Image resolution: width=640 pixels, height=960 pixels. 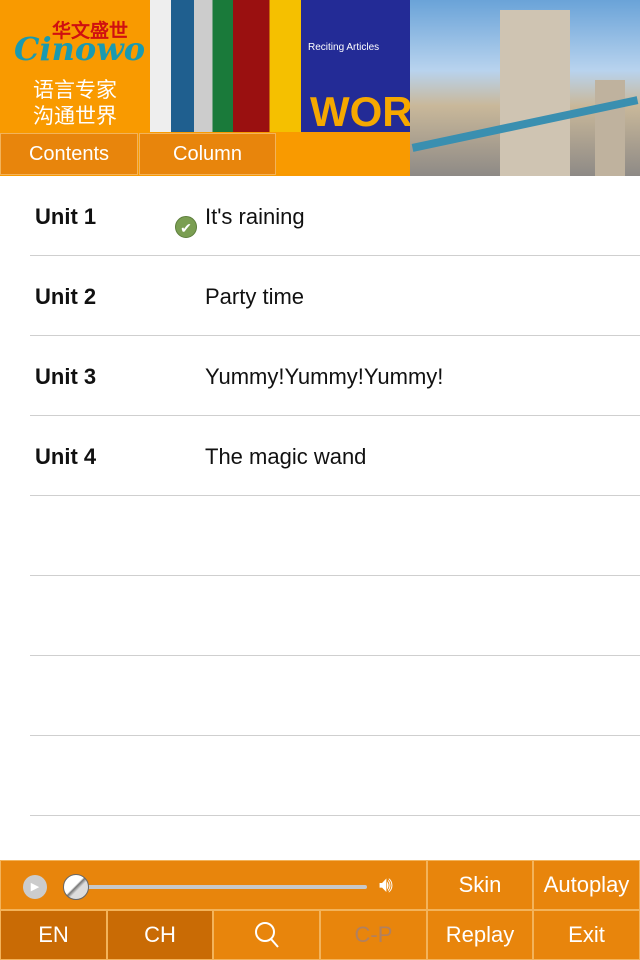 I want to click on speaker-icon: 🔊︎, so click(x=386, y=885).